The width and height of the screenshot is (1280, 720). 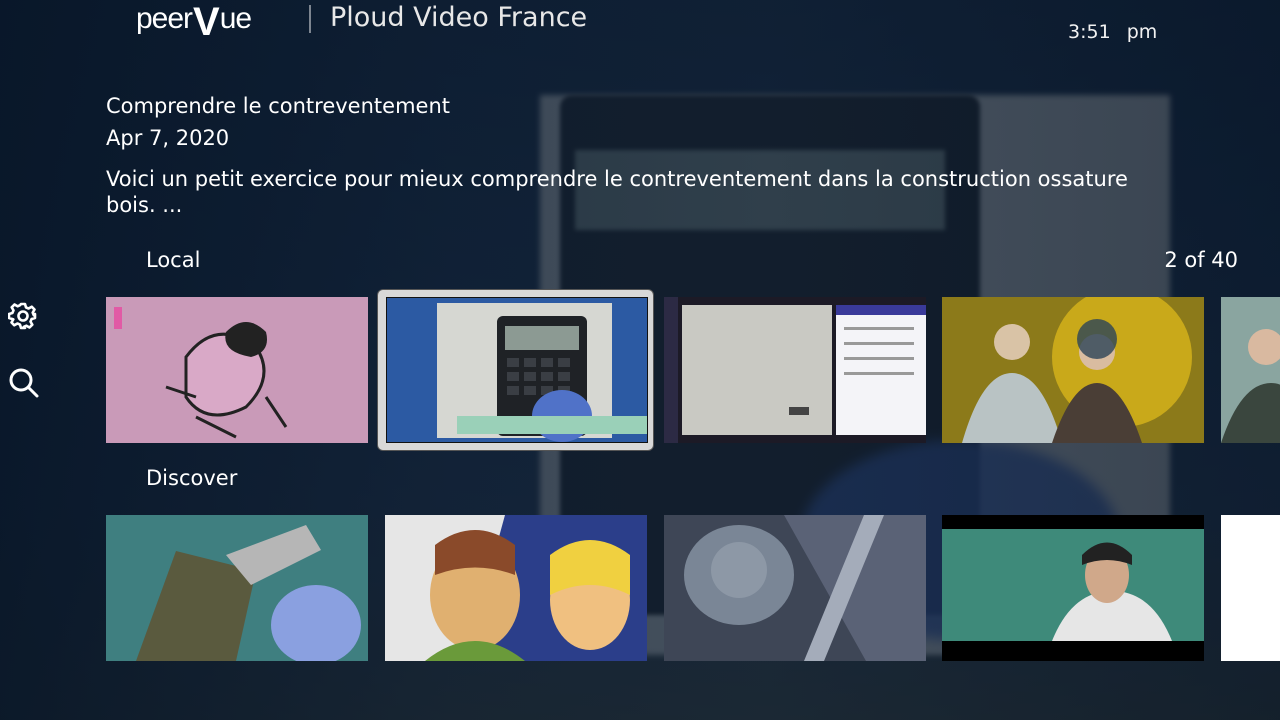 I want to click on clock-time: 3:51, so click(x=1089, y=32).